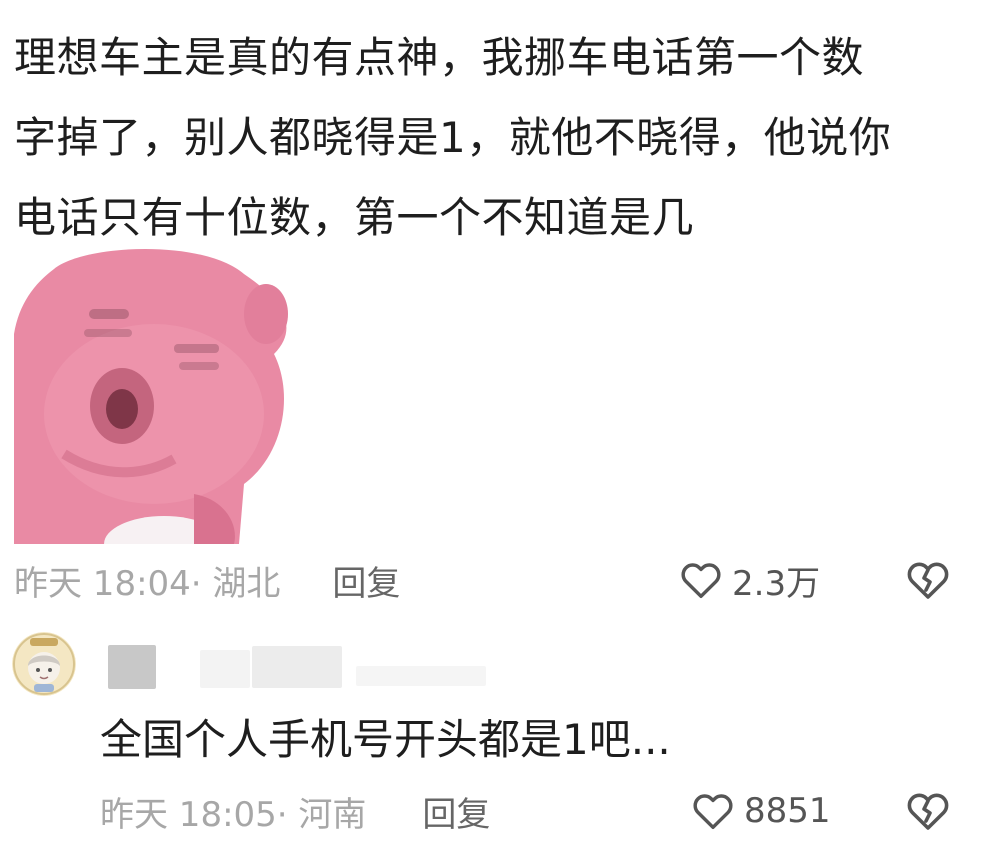  I want to click on like-button: 2.3万, so click(749, 580).